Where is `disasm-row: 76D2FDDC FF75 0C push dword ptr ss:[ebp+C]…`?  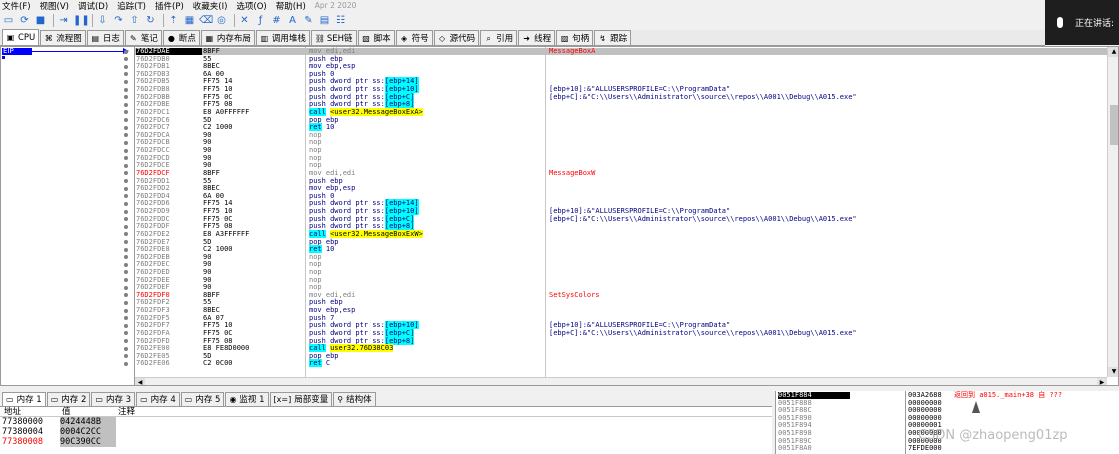 disasm-row: 76D2FDDC FF75 0C push dword ptr ss:[ebp+C]… is located at coordinates (621, 218).